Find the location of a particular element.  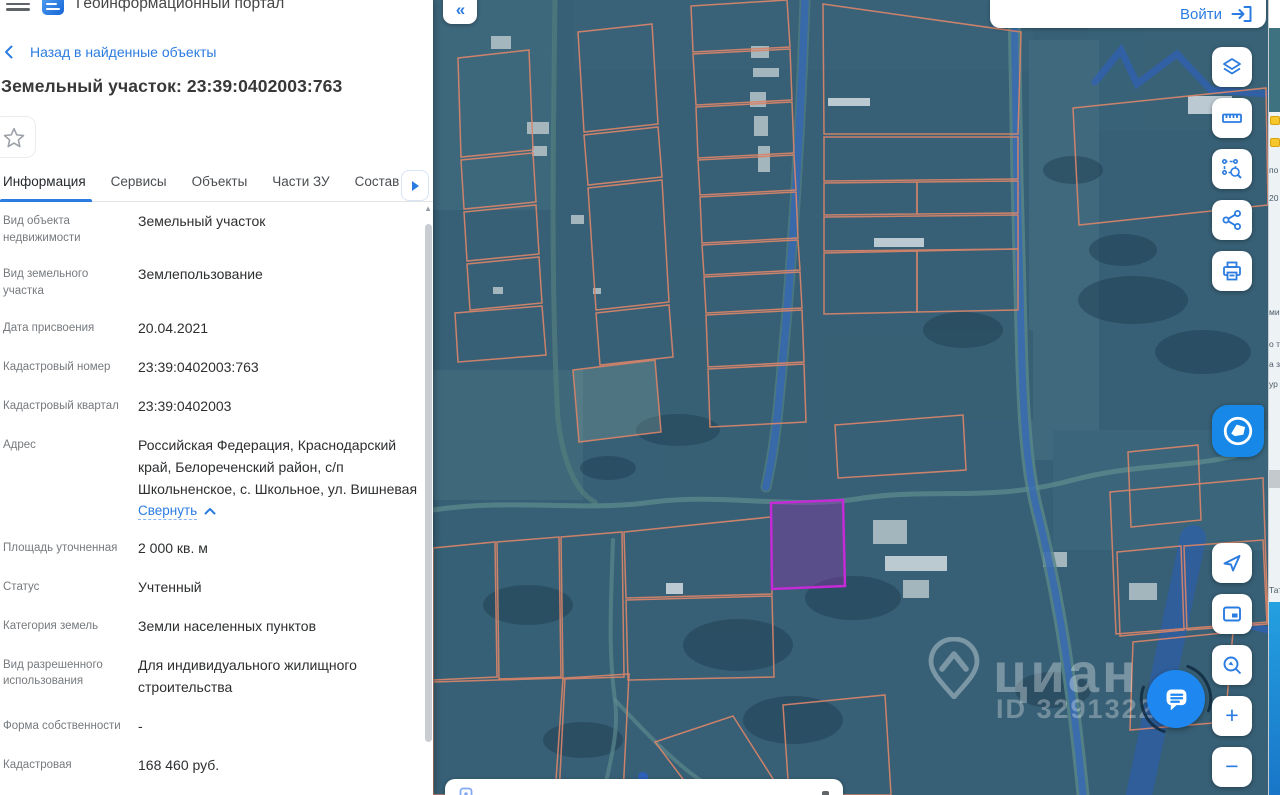

page-title: Земельный участок: 23:39:0402003:763 is located at coordinates (172, 86).